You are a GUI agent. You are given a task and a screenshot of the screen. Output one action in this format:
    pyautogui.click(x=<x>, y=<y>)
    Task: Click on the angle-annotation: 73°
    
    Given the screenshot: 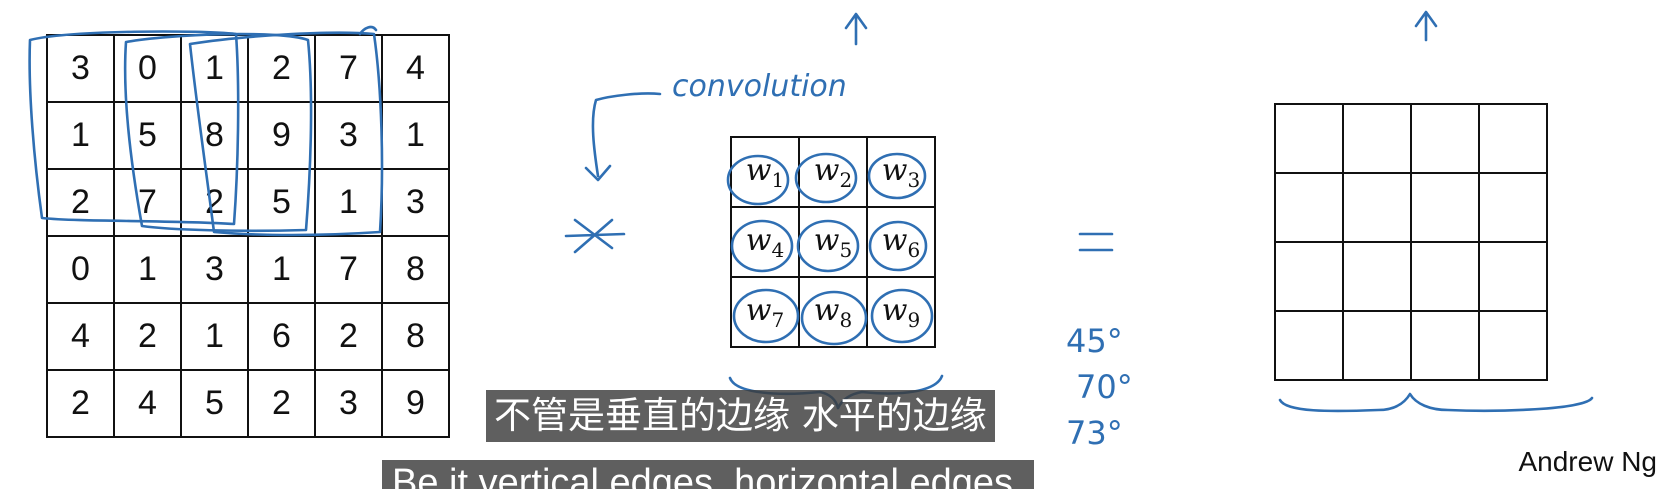 What is the action you would take?
    pyautogui.click(x=1094, y=433)
    